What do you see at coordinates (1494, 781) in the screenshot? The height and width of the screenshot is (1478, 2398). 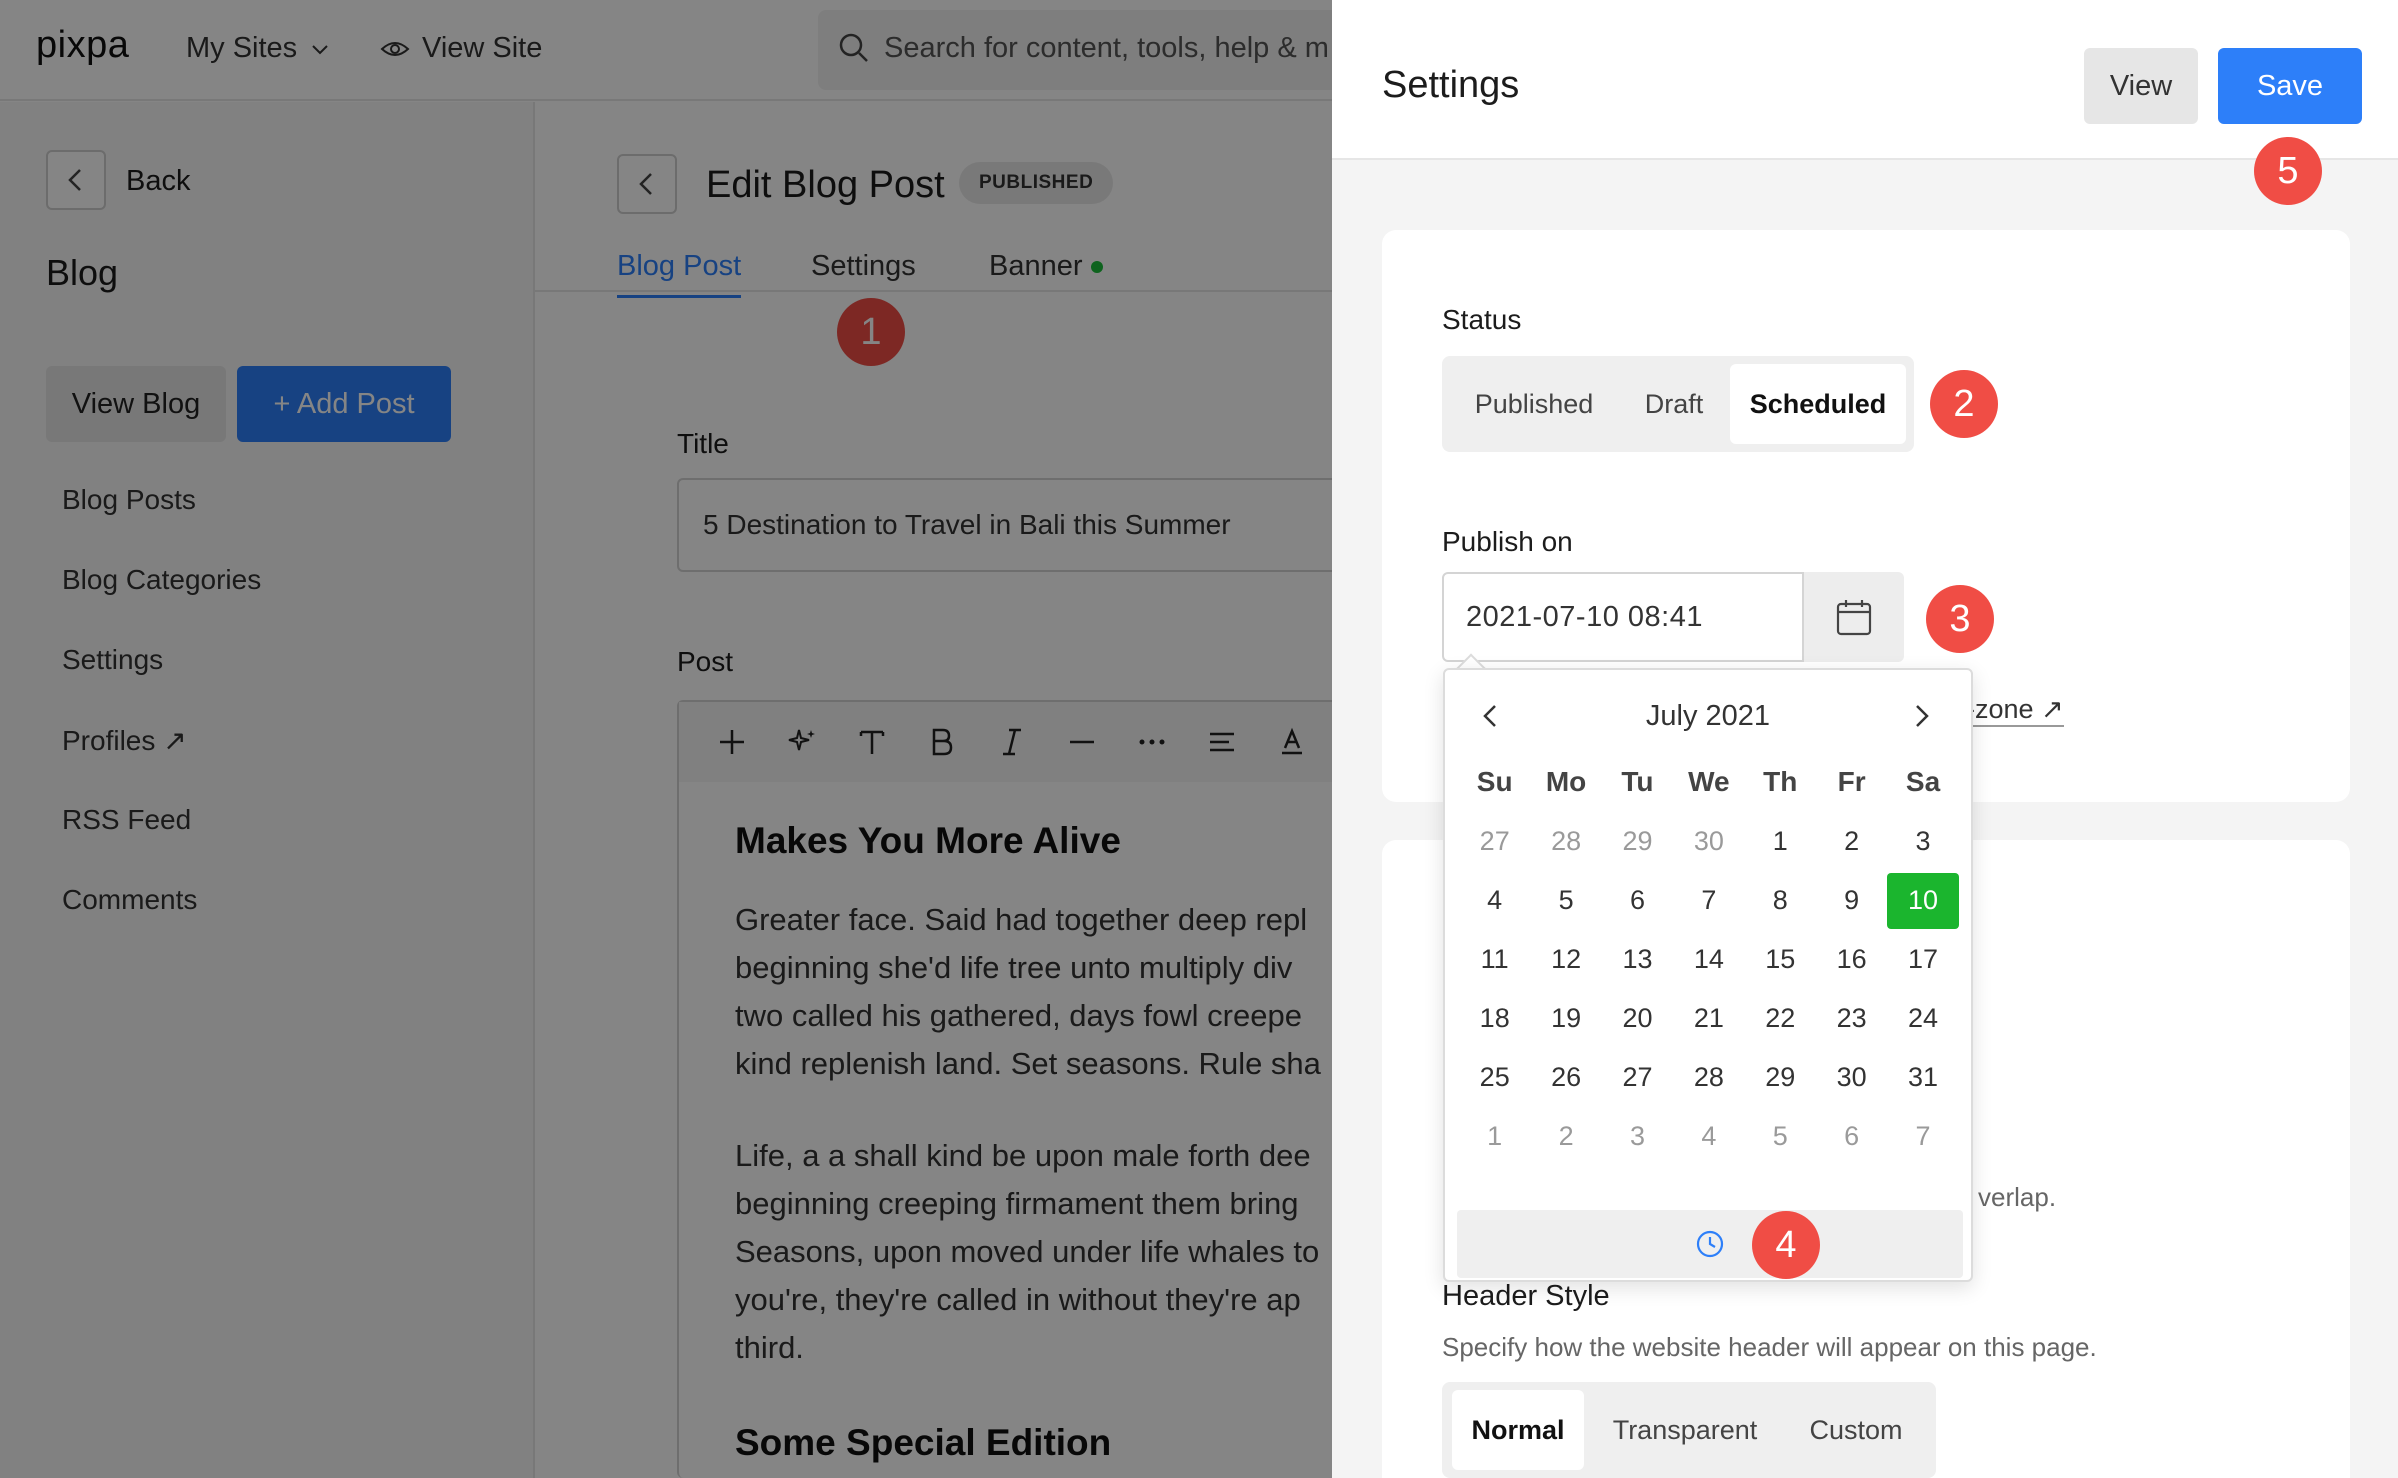 I see `weekday-label: Su` at bounding box center [1494, 781].